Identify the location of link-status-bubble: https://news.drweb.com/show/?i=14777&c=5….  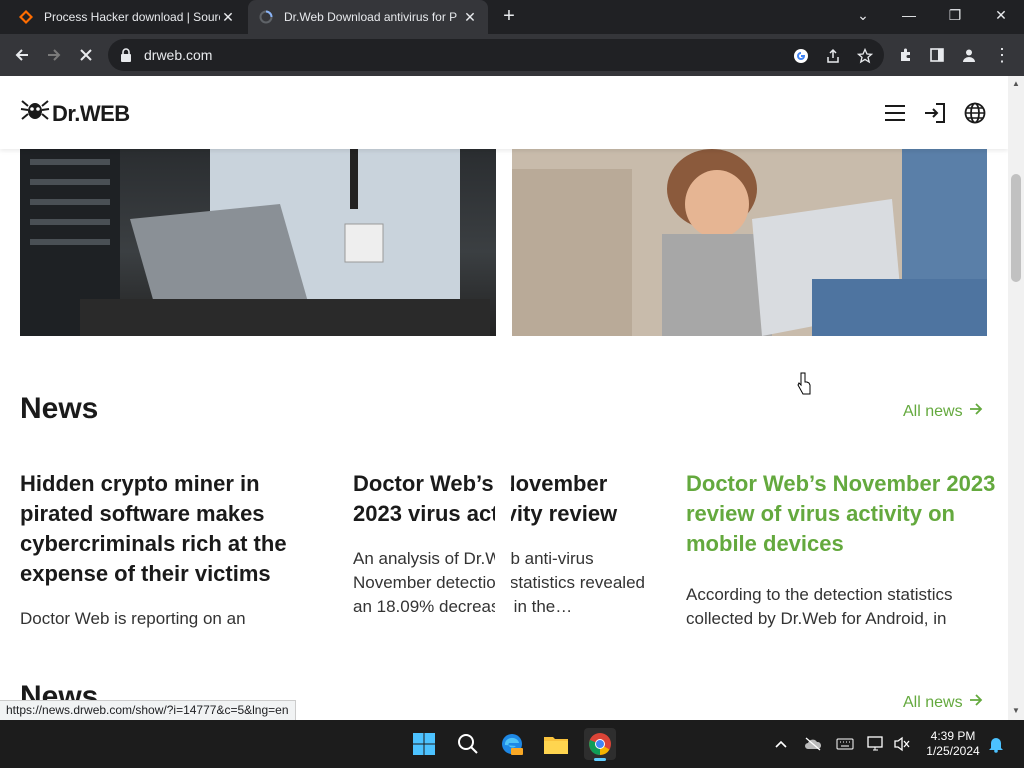
(148, 710).